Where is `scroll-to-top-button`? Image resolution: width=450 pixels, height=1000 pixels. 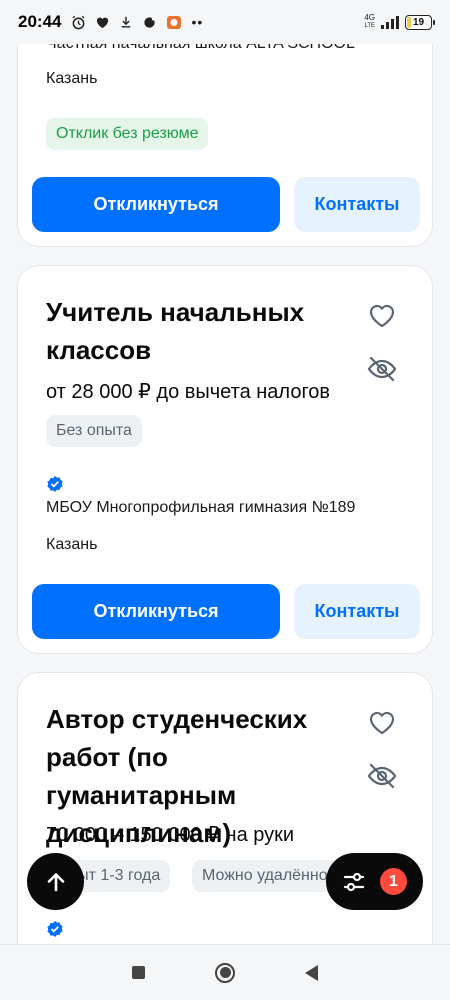 scroll-to-top-button is located at coordinates (55, 881).